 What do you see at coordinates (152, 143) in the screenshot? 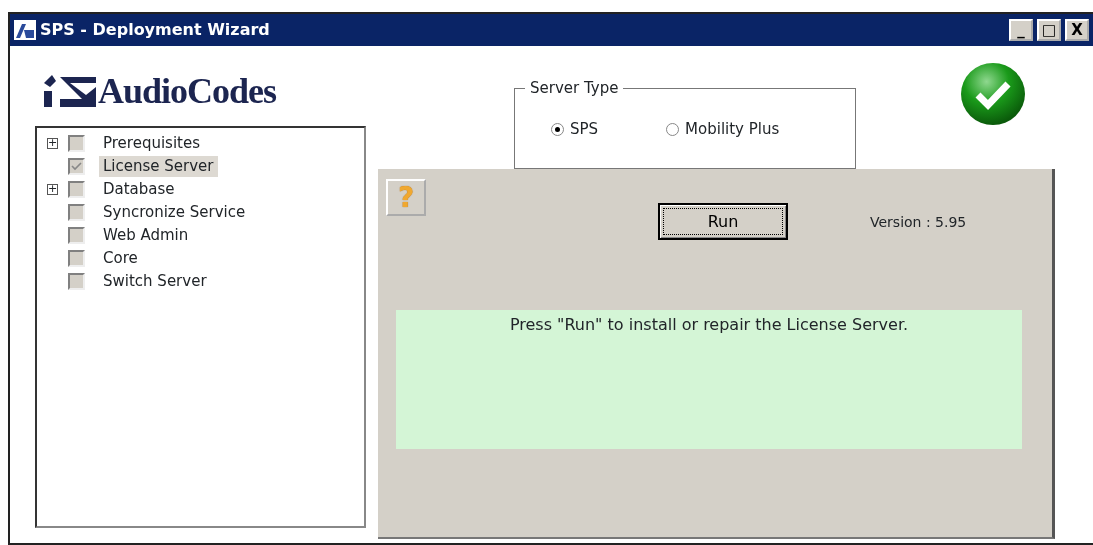
I see `tree-item: Prerequisites` at bounding box center [152, 143].